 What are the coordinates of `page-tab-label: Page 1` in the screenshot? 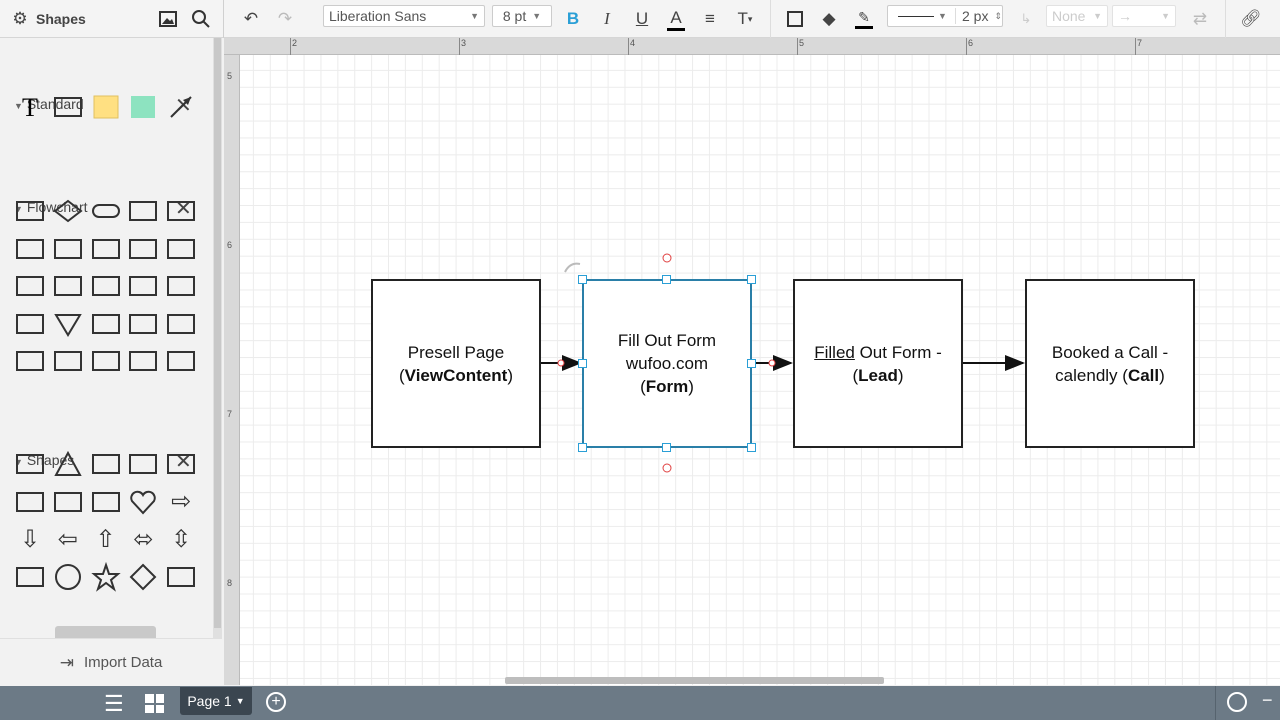 It's located at (209, 701).